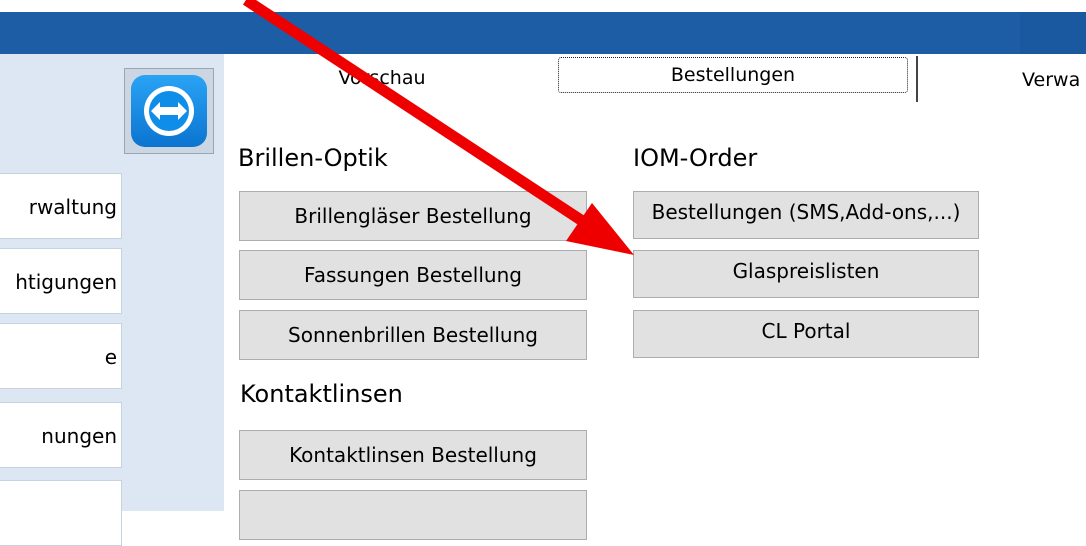 Image resolution: width=1086 pixels, height=546 pixels. I want to click on sidebar-item-label: rwaltung, so click(72, 207).